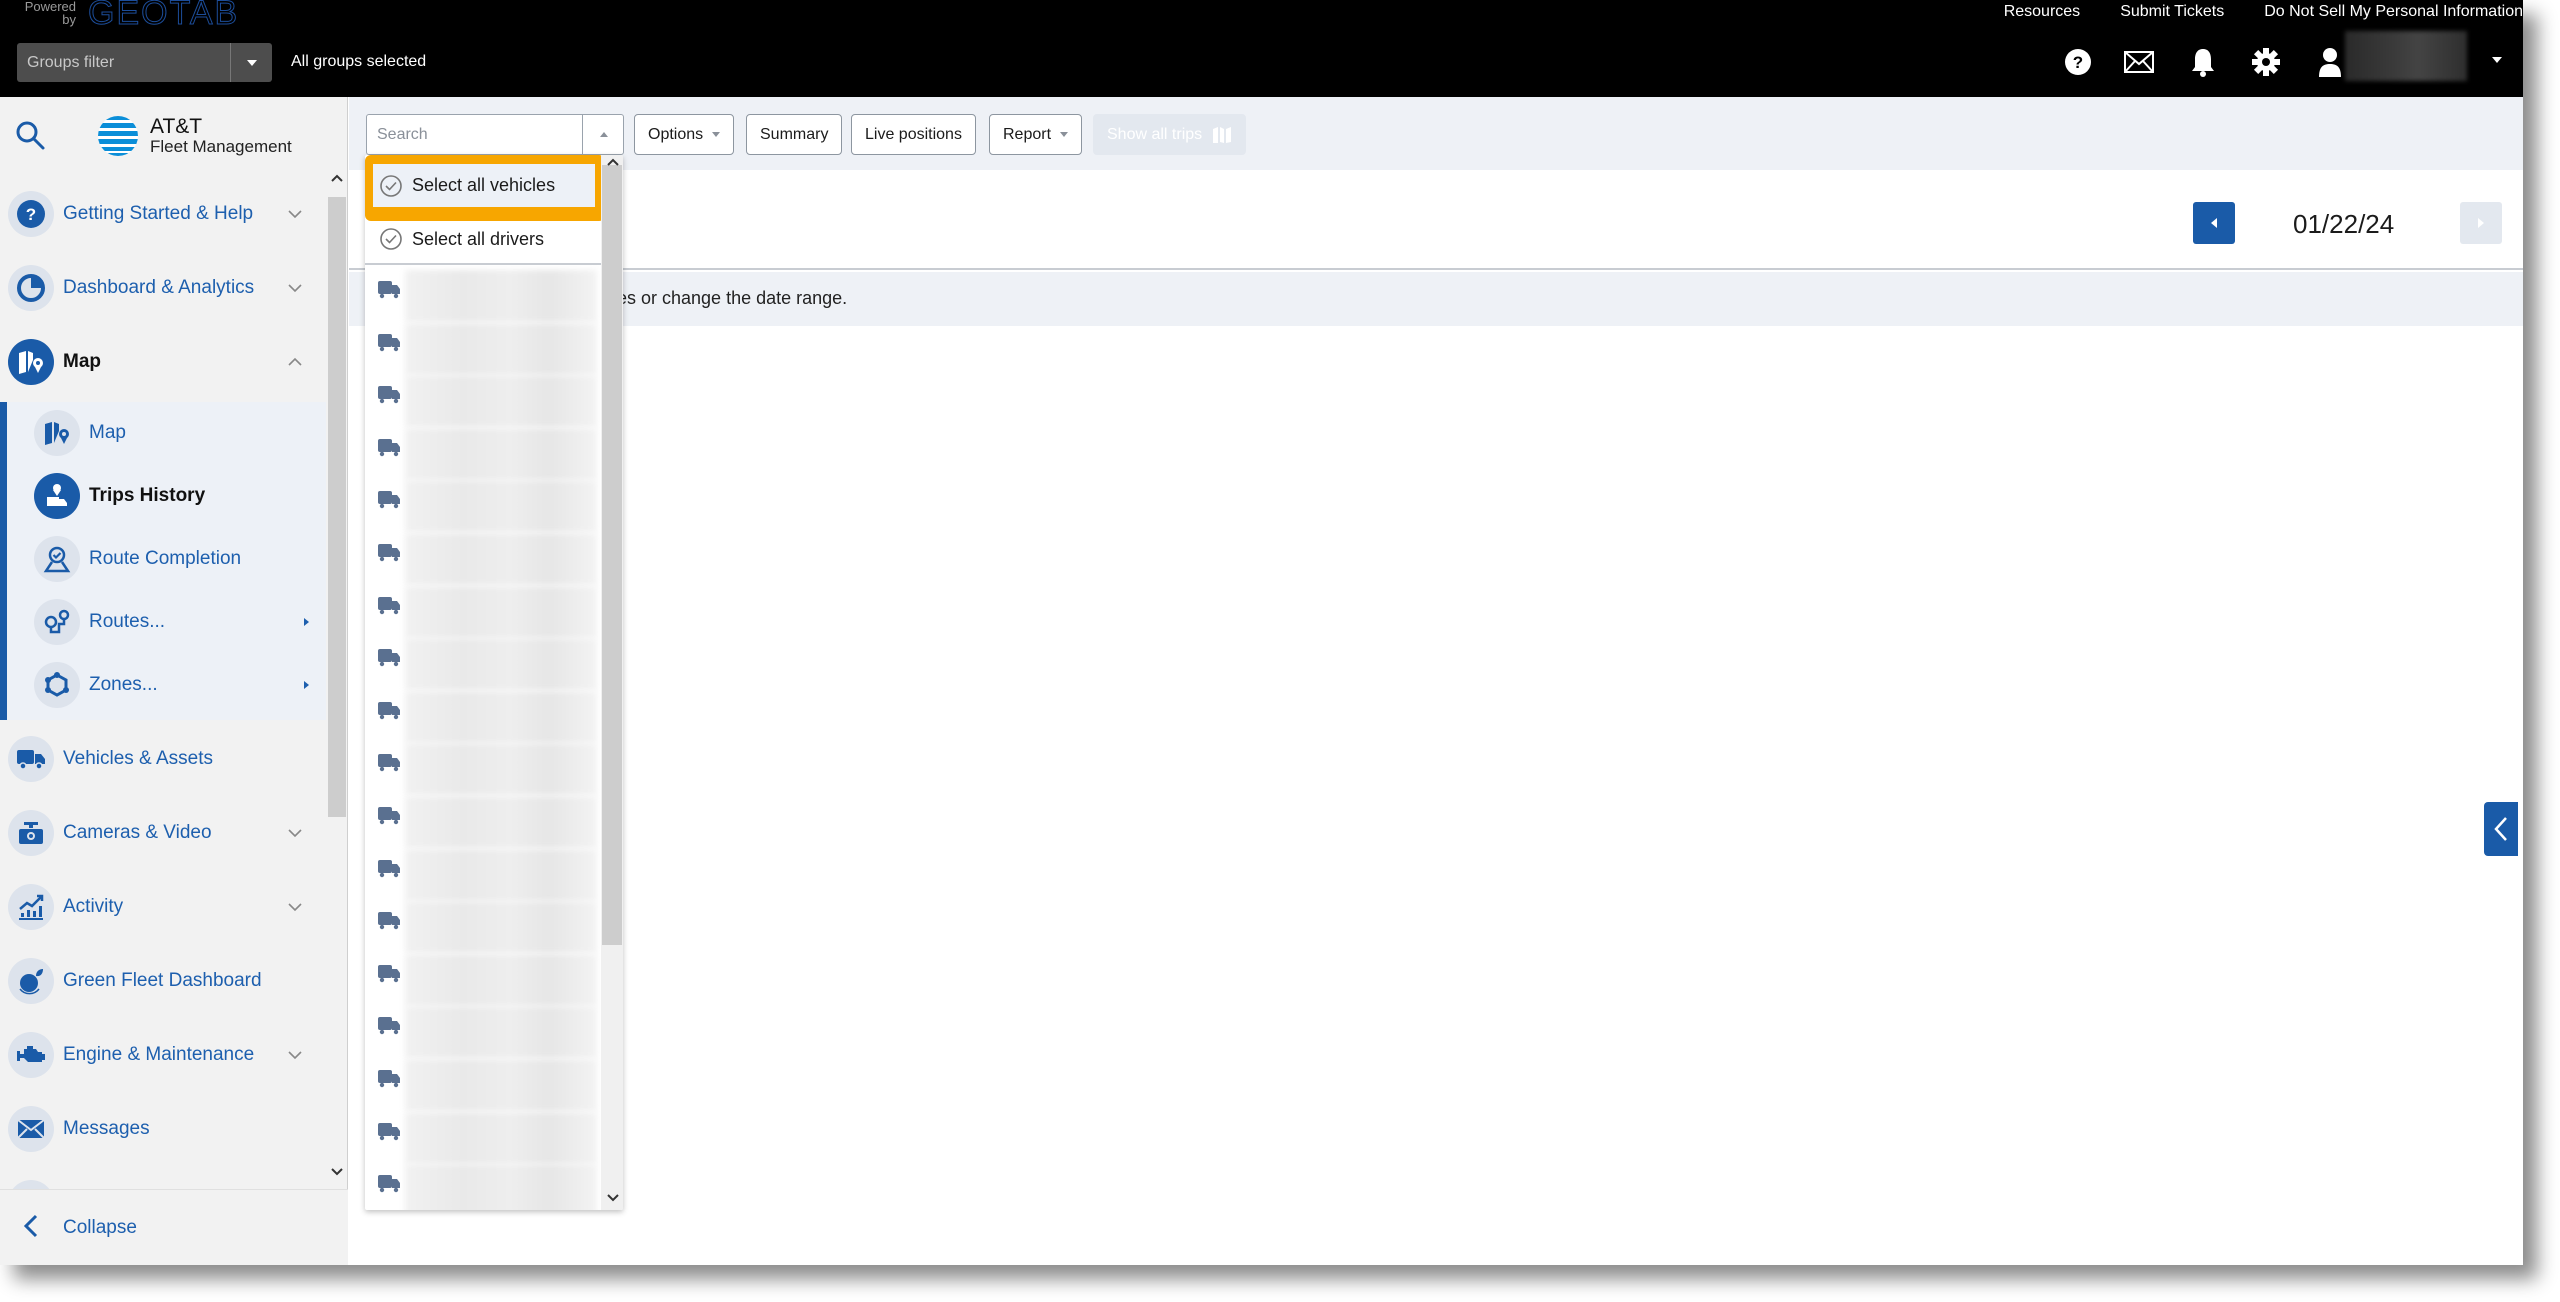 The image size is (2560, 1302). What do you see at coordinates (484, 185) in the screenshot?
I see `select-all-vehicles-option: Select all vehicles` at bounding box center [484, 185].